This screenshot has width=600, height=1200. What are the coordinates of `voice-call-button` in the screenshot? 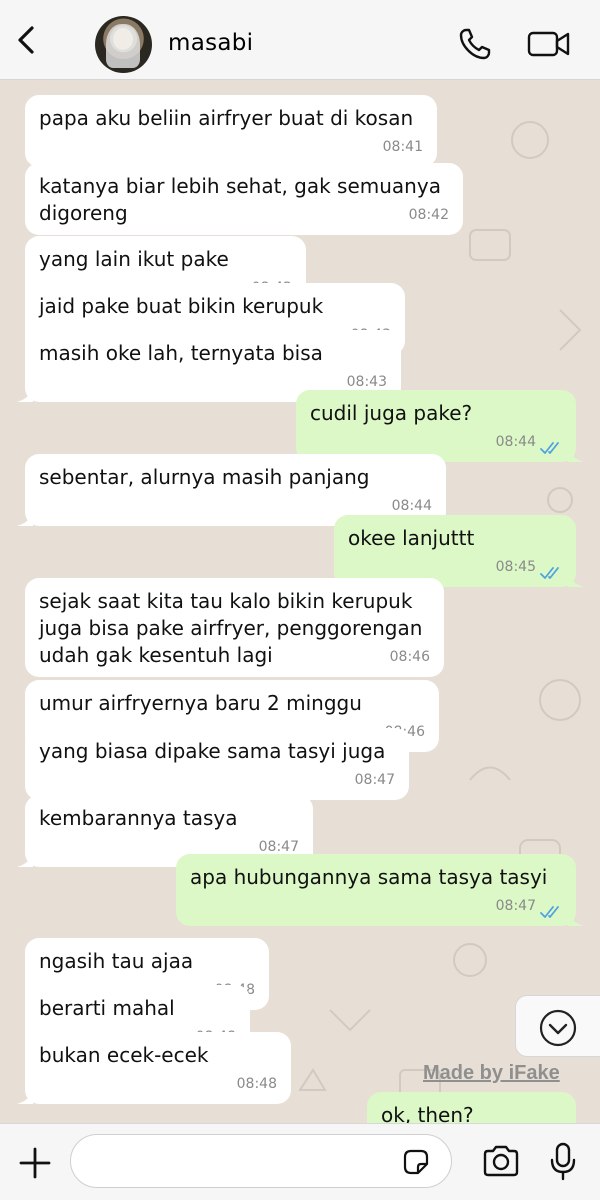 It's located at (475, 44).